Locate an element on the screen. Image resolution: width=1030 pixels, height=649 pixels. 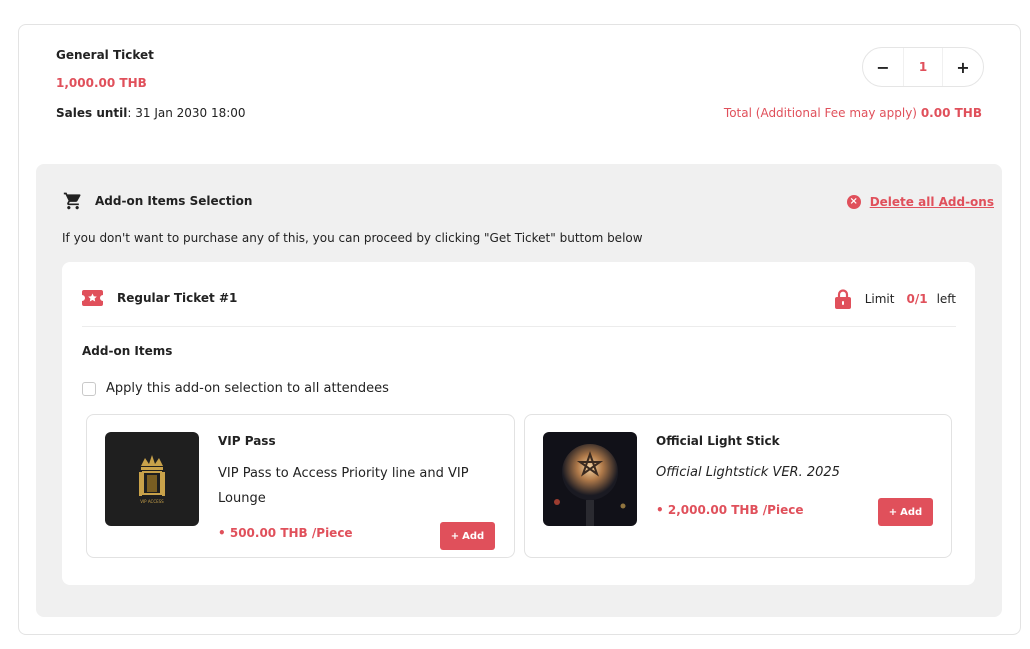
addon-items-title: Add-on Items is located at coordinates (127, 351).